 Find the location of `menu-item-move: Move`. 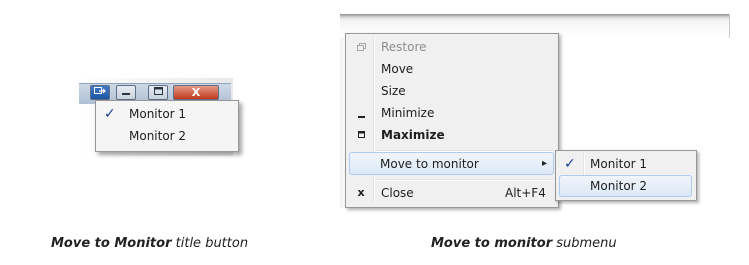

menu-item-move: Move is located at coordinates (451, 69).